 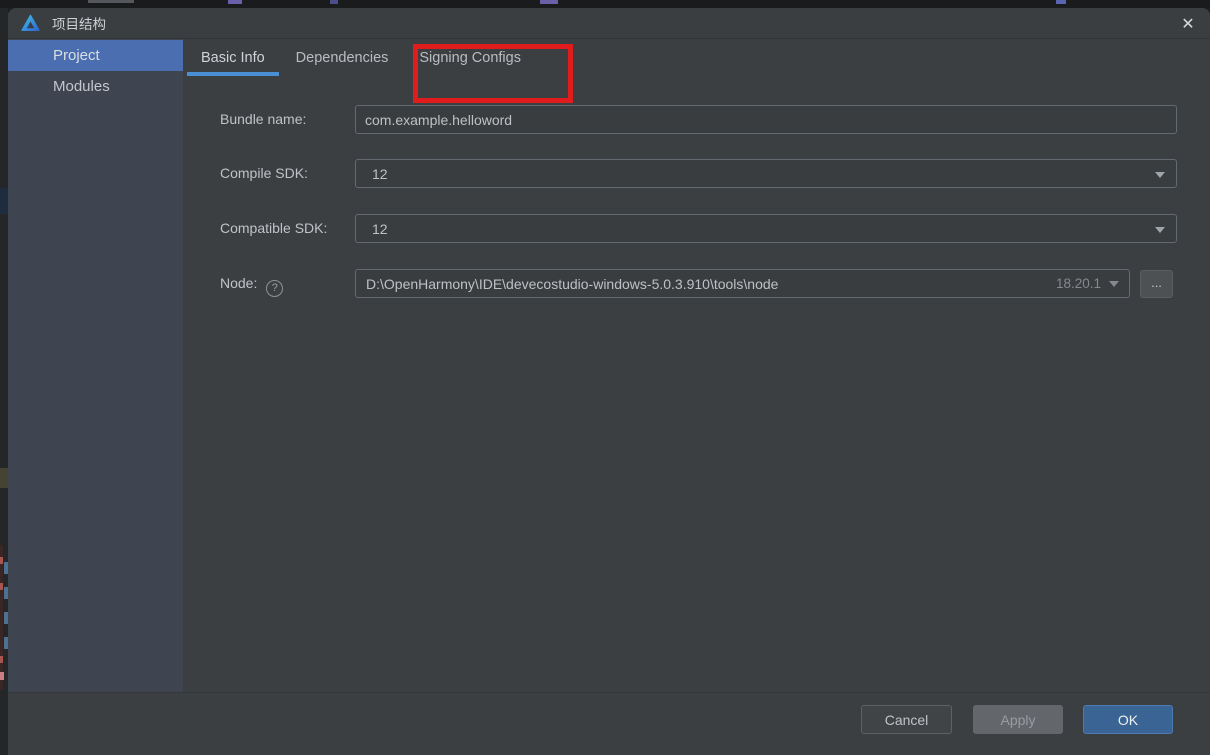 What do you see at coordinates (766, 119) in the screenshot?
I see `bundle-name-input` at bounding box center [766, 119].